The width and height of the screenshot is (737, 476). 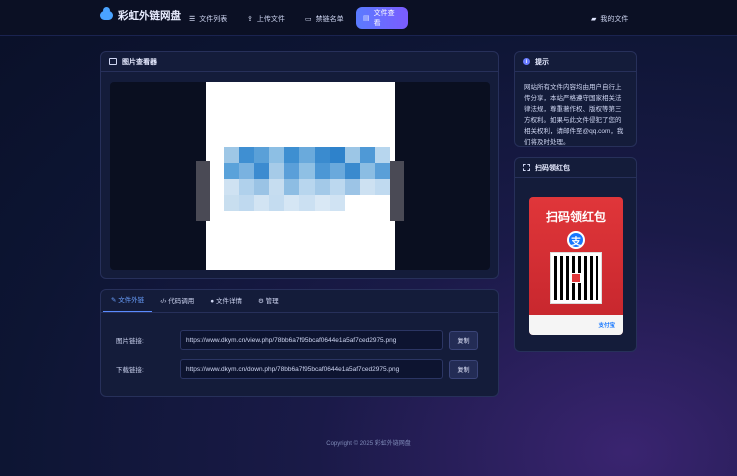 I want to click on nav-item-file-view: ▤ 文件查看, so click(x=382, y=18).